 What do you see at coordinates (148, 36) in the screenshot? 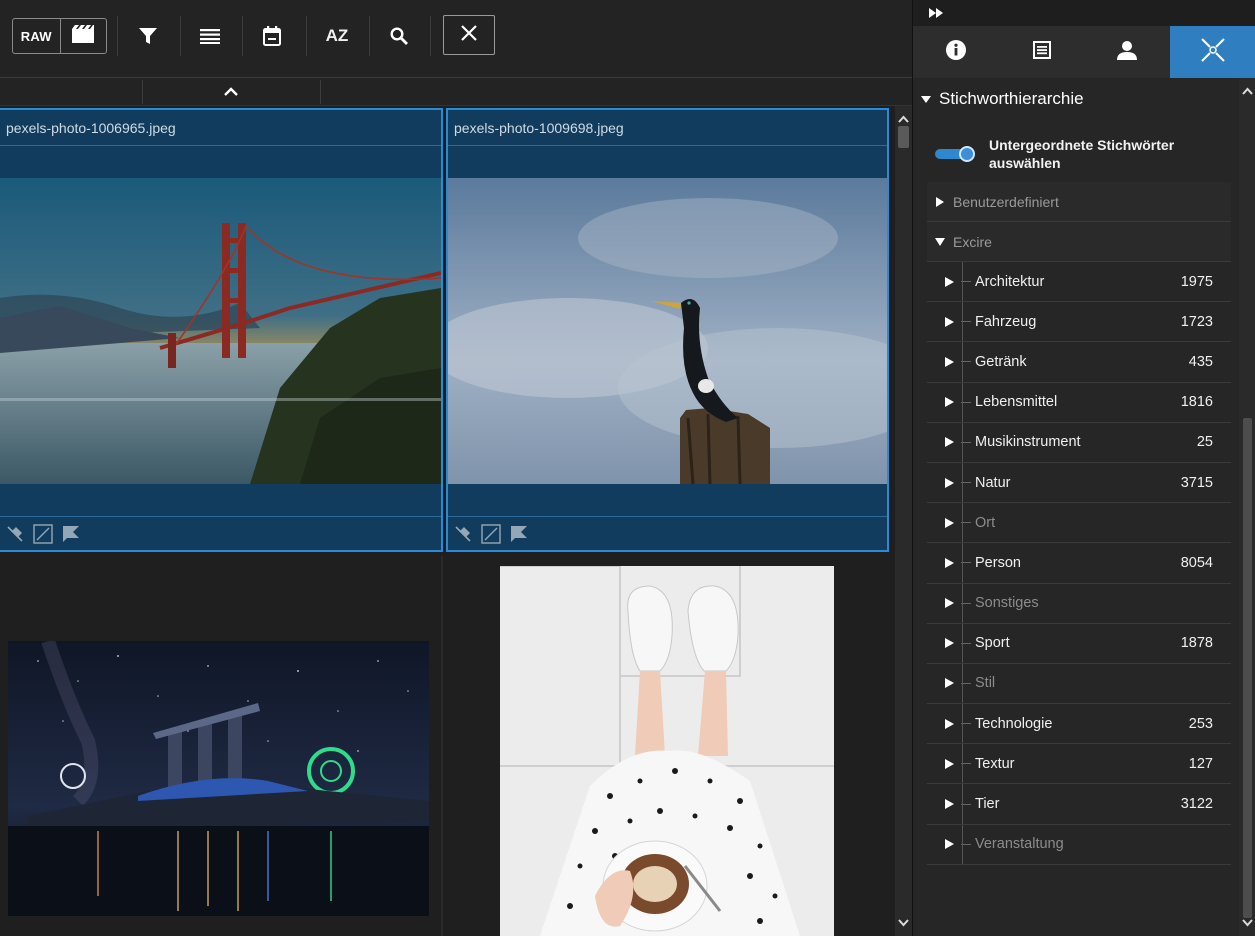
I see `filter-button` at bounding box center [148, 36].